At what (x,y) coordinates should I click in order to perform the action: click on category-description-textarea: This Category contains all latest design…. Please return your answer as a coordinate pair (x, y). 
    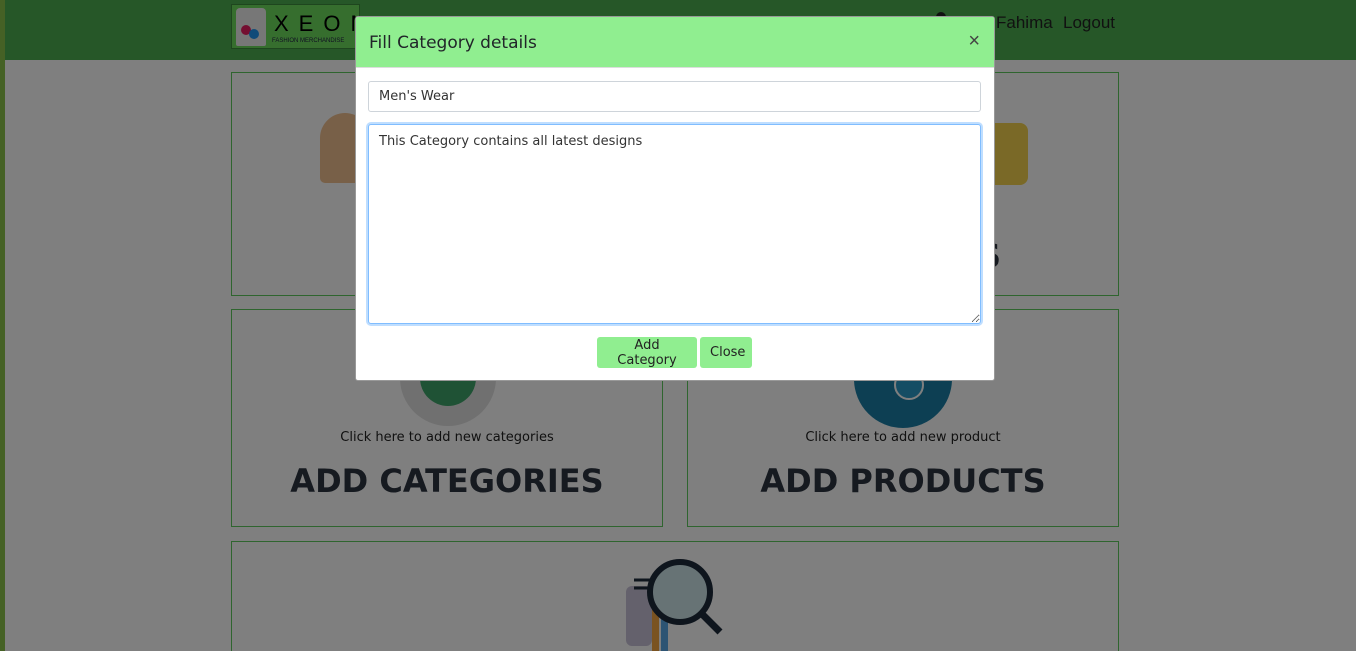
    Looking at the image, I should click on (674, 224).